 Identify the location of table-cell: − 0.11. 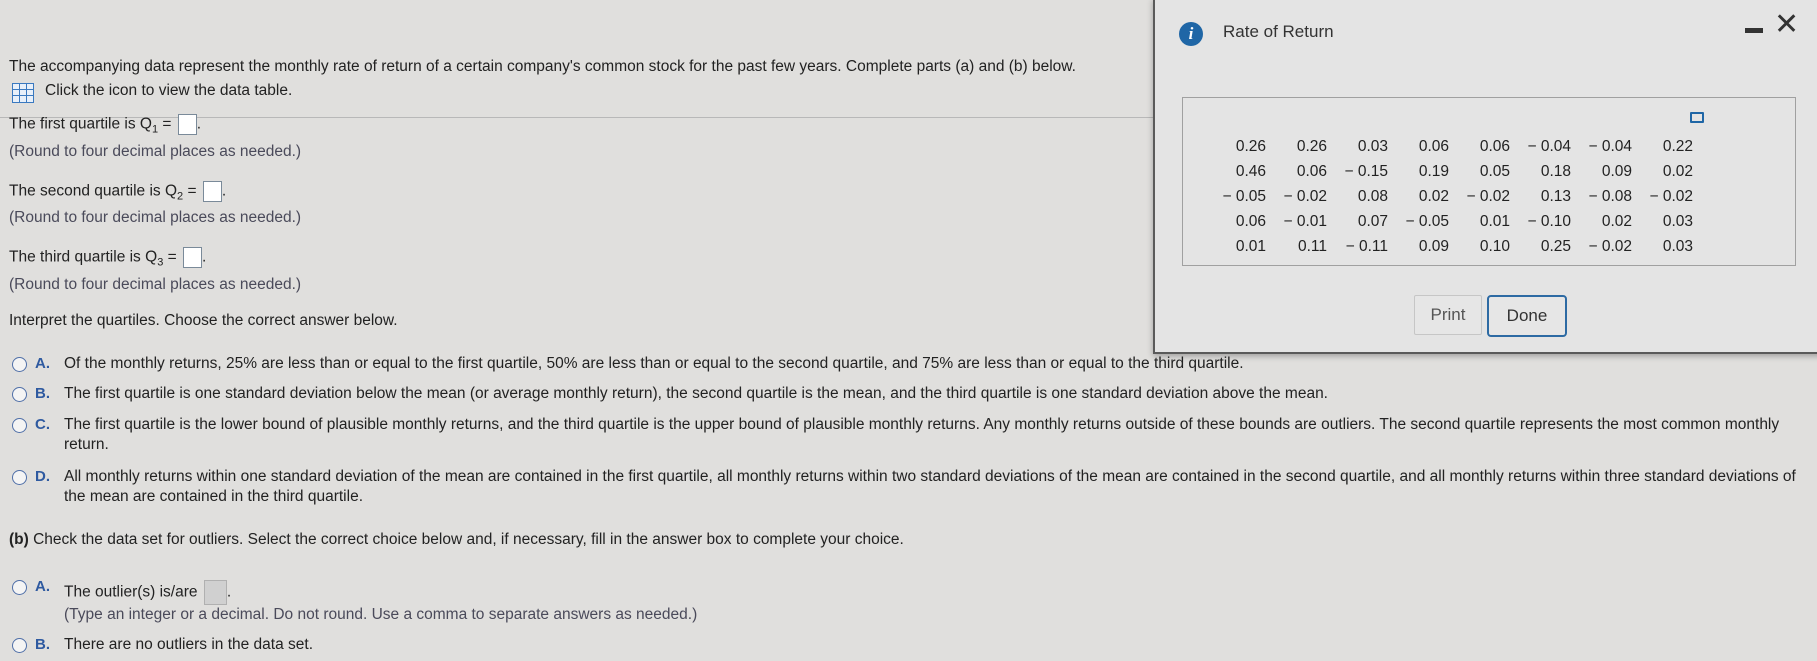
(1366, 246).